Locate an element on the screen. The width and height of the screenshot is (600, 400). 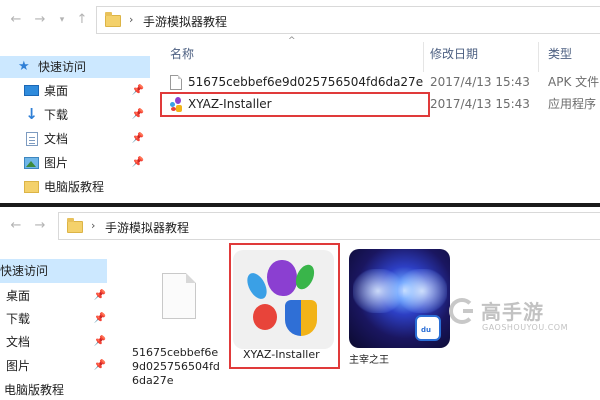
file-type: APK 文件 is located at coordinates (574, 82).